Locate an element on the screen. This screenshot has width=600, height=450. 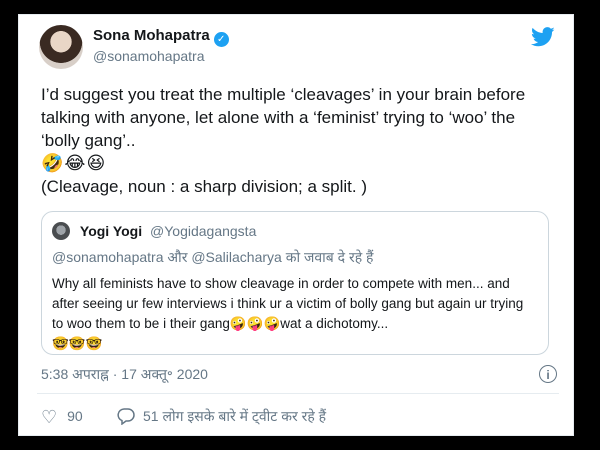
quoted-emoji-line: 🤓🤓🤓 is located at coordinates (77, 343).